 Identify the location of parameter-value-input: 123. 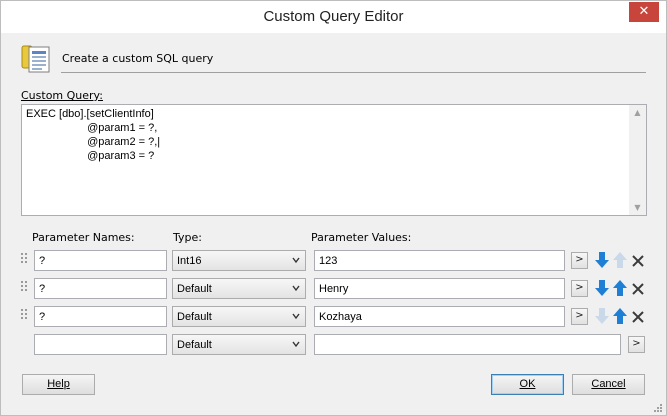
(439, 260).